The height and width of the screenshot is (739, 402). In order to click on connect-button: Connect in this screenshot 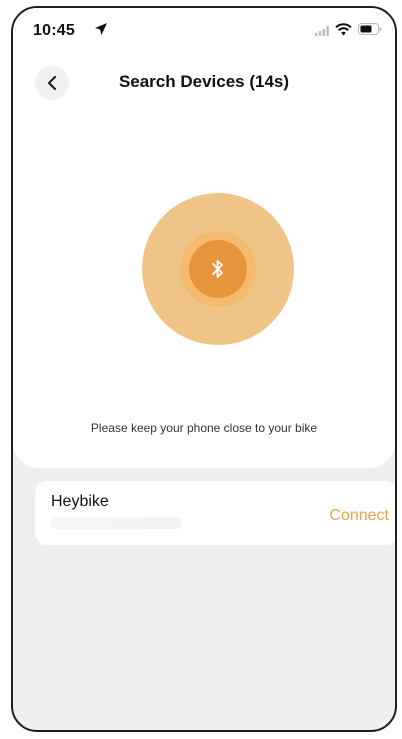, I will do `click(359, 516)`.